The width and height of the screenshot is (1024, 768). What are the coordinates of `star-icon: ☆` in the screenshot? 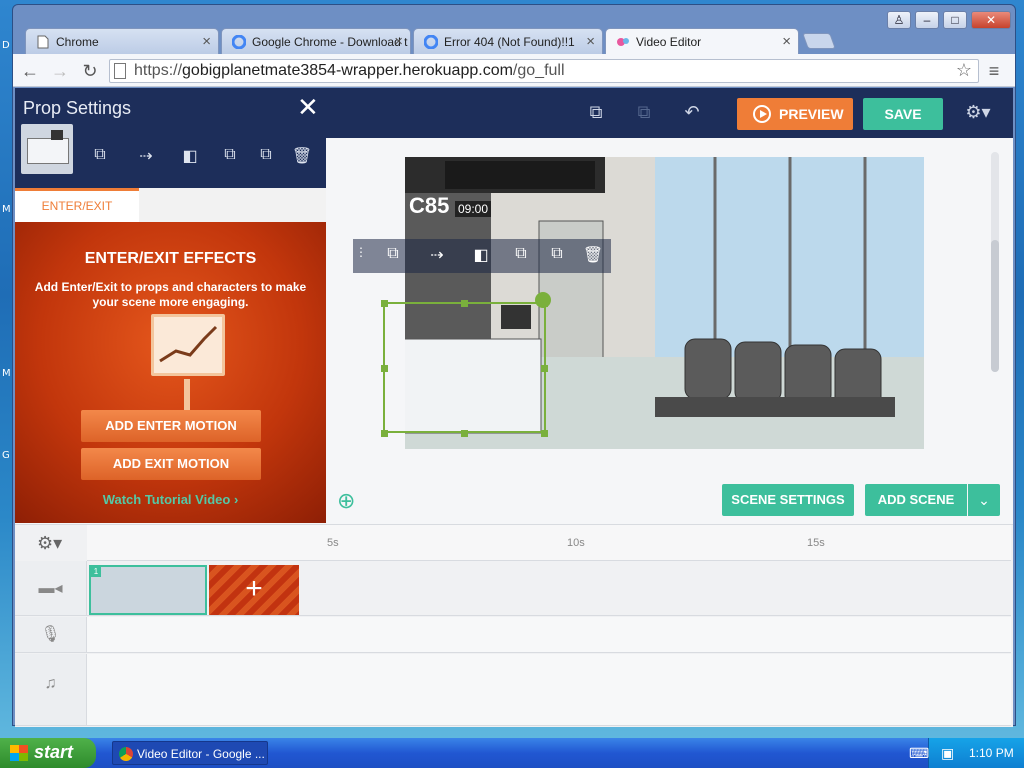 It's located at (964, 70).